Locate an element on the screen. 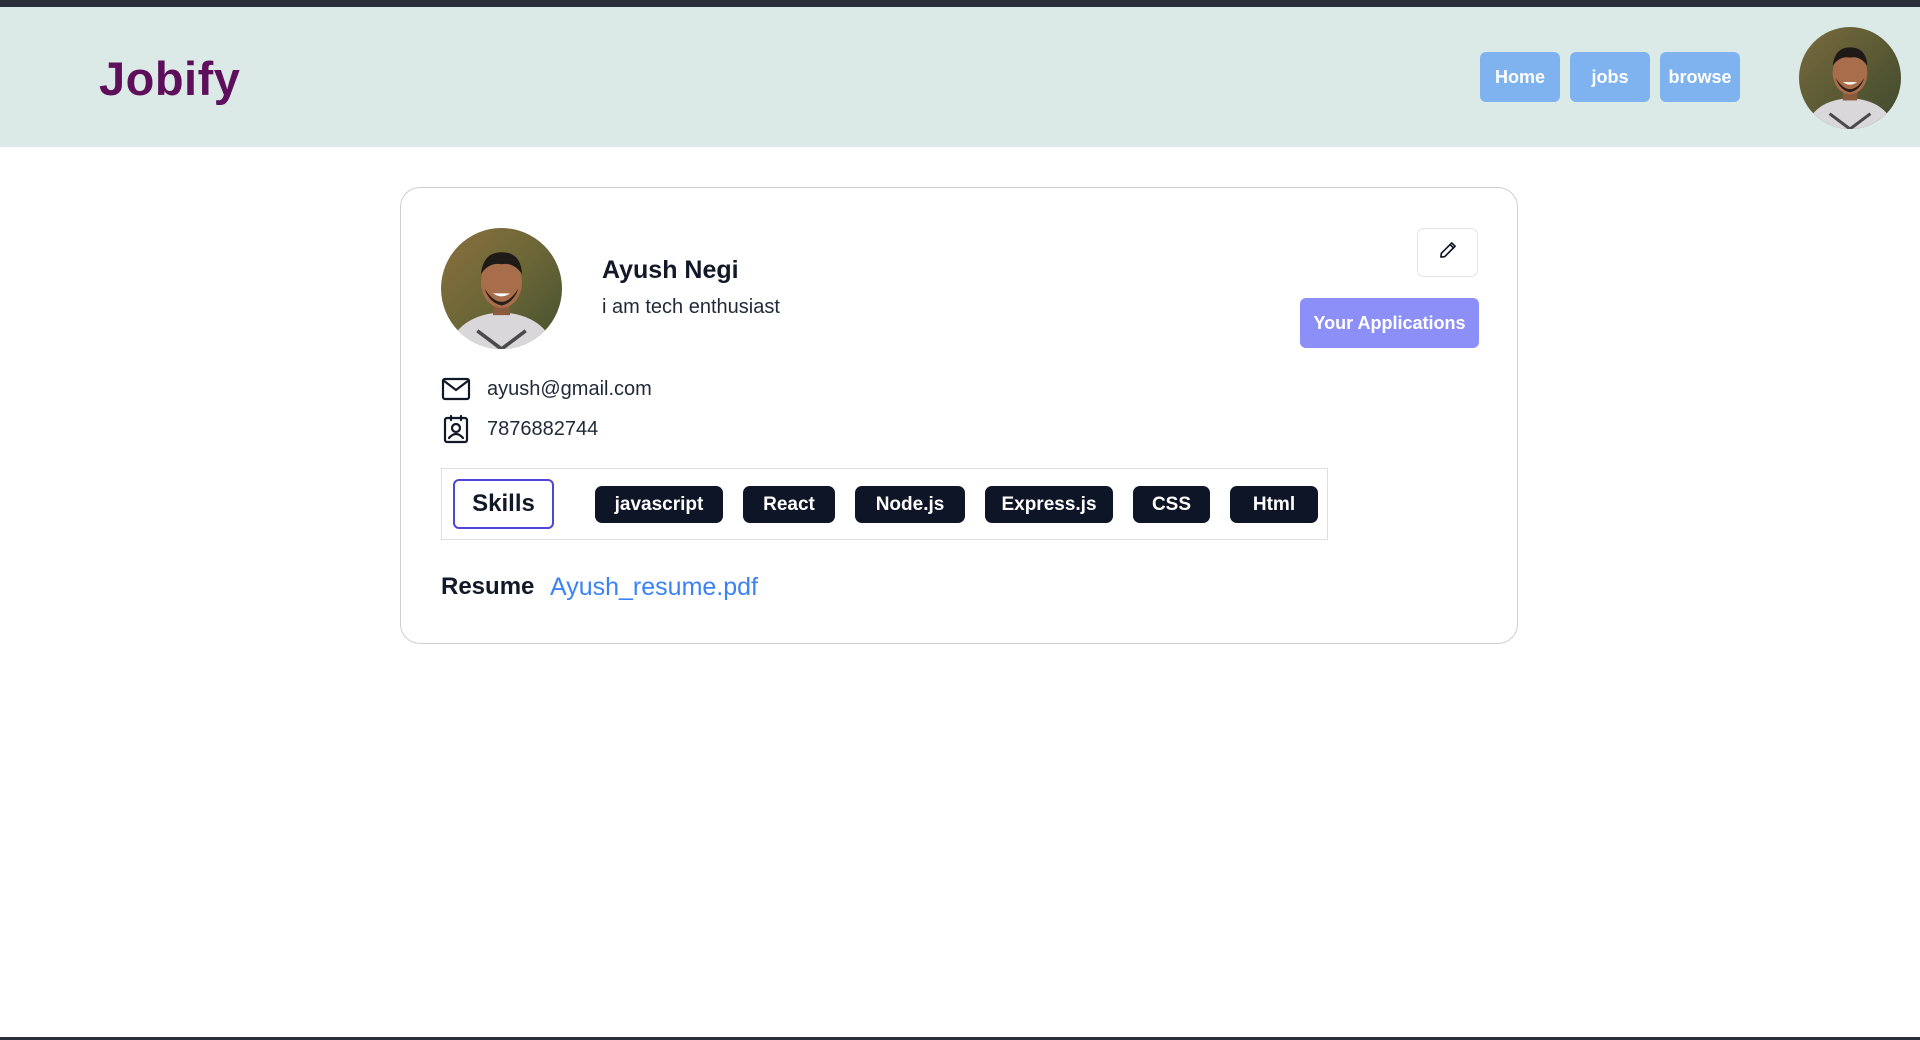  phone-row: 7876882744 is located at coordinates (519, 429).